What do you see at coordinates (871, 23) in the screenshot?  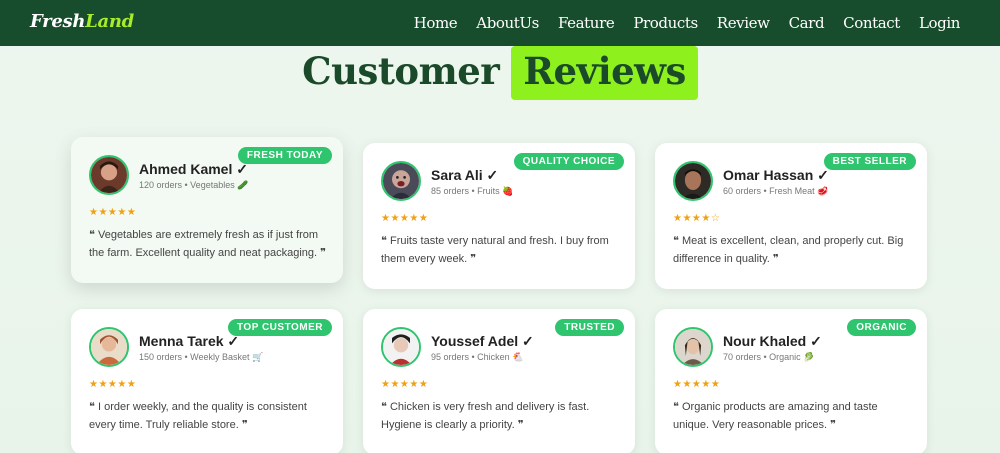 I see `nav-contact: Contact` at bounding box center [871, 23].